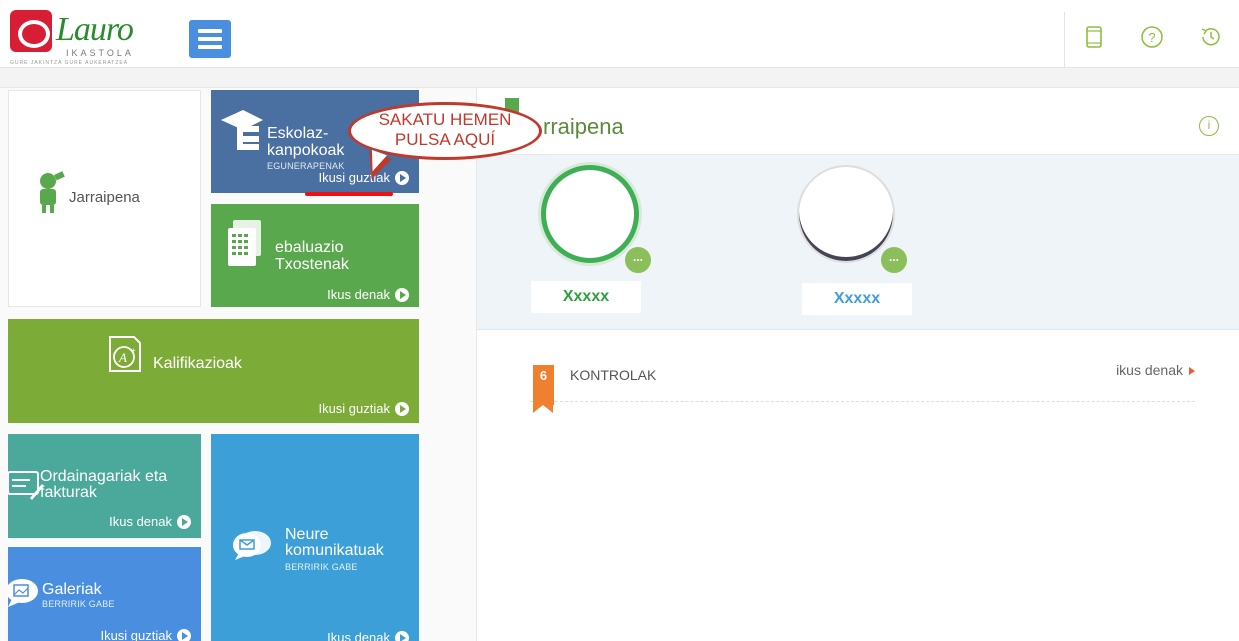 The height and width of the screenshot is (641, 1239). Describe the element at coordinates (242, 130) in the screenshot. I see `graduation-cap-icon` at that location.